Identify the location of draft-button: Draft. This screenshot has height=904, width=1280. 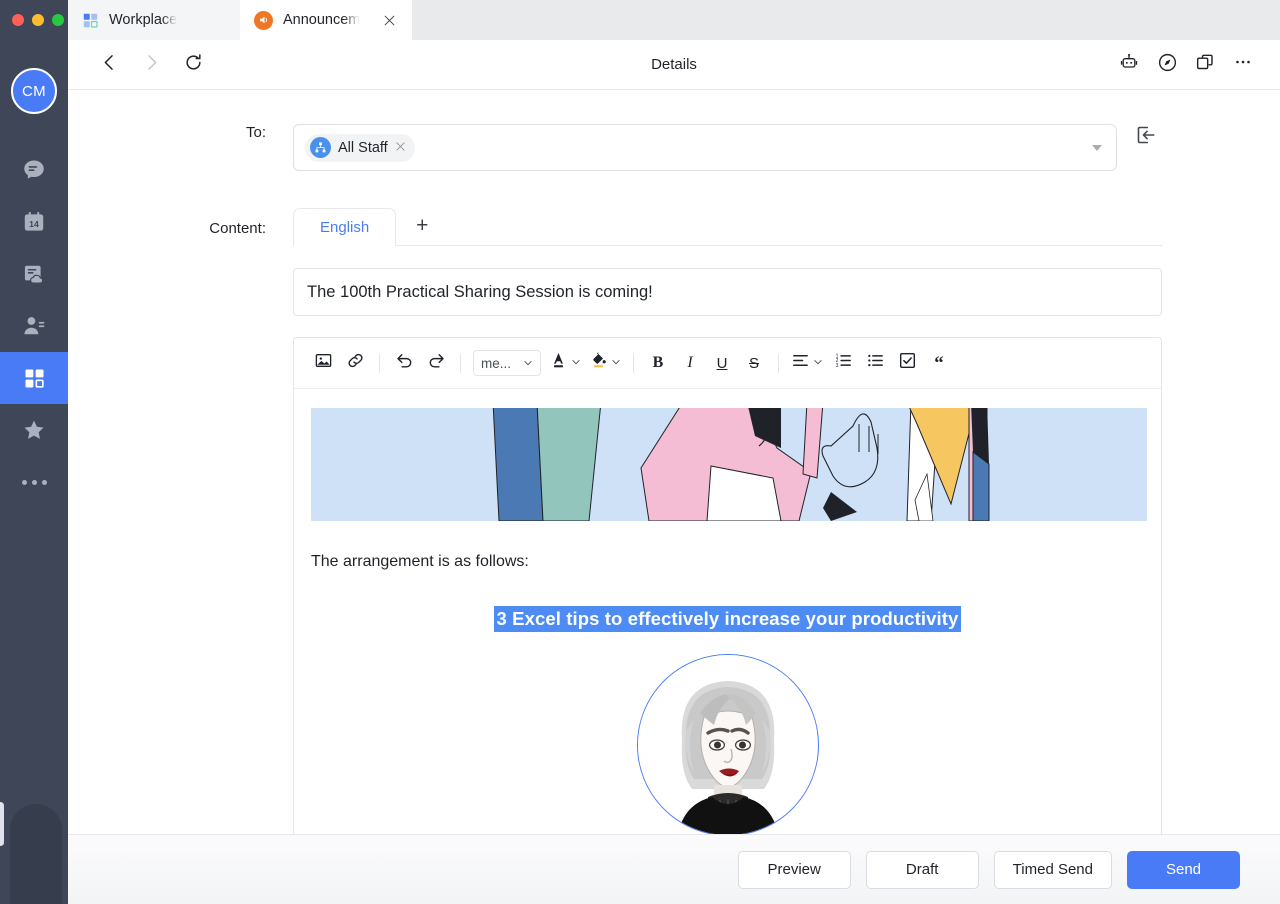
(922, 869).